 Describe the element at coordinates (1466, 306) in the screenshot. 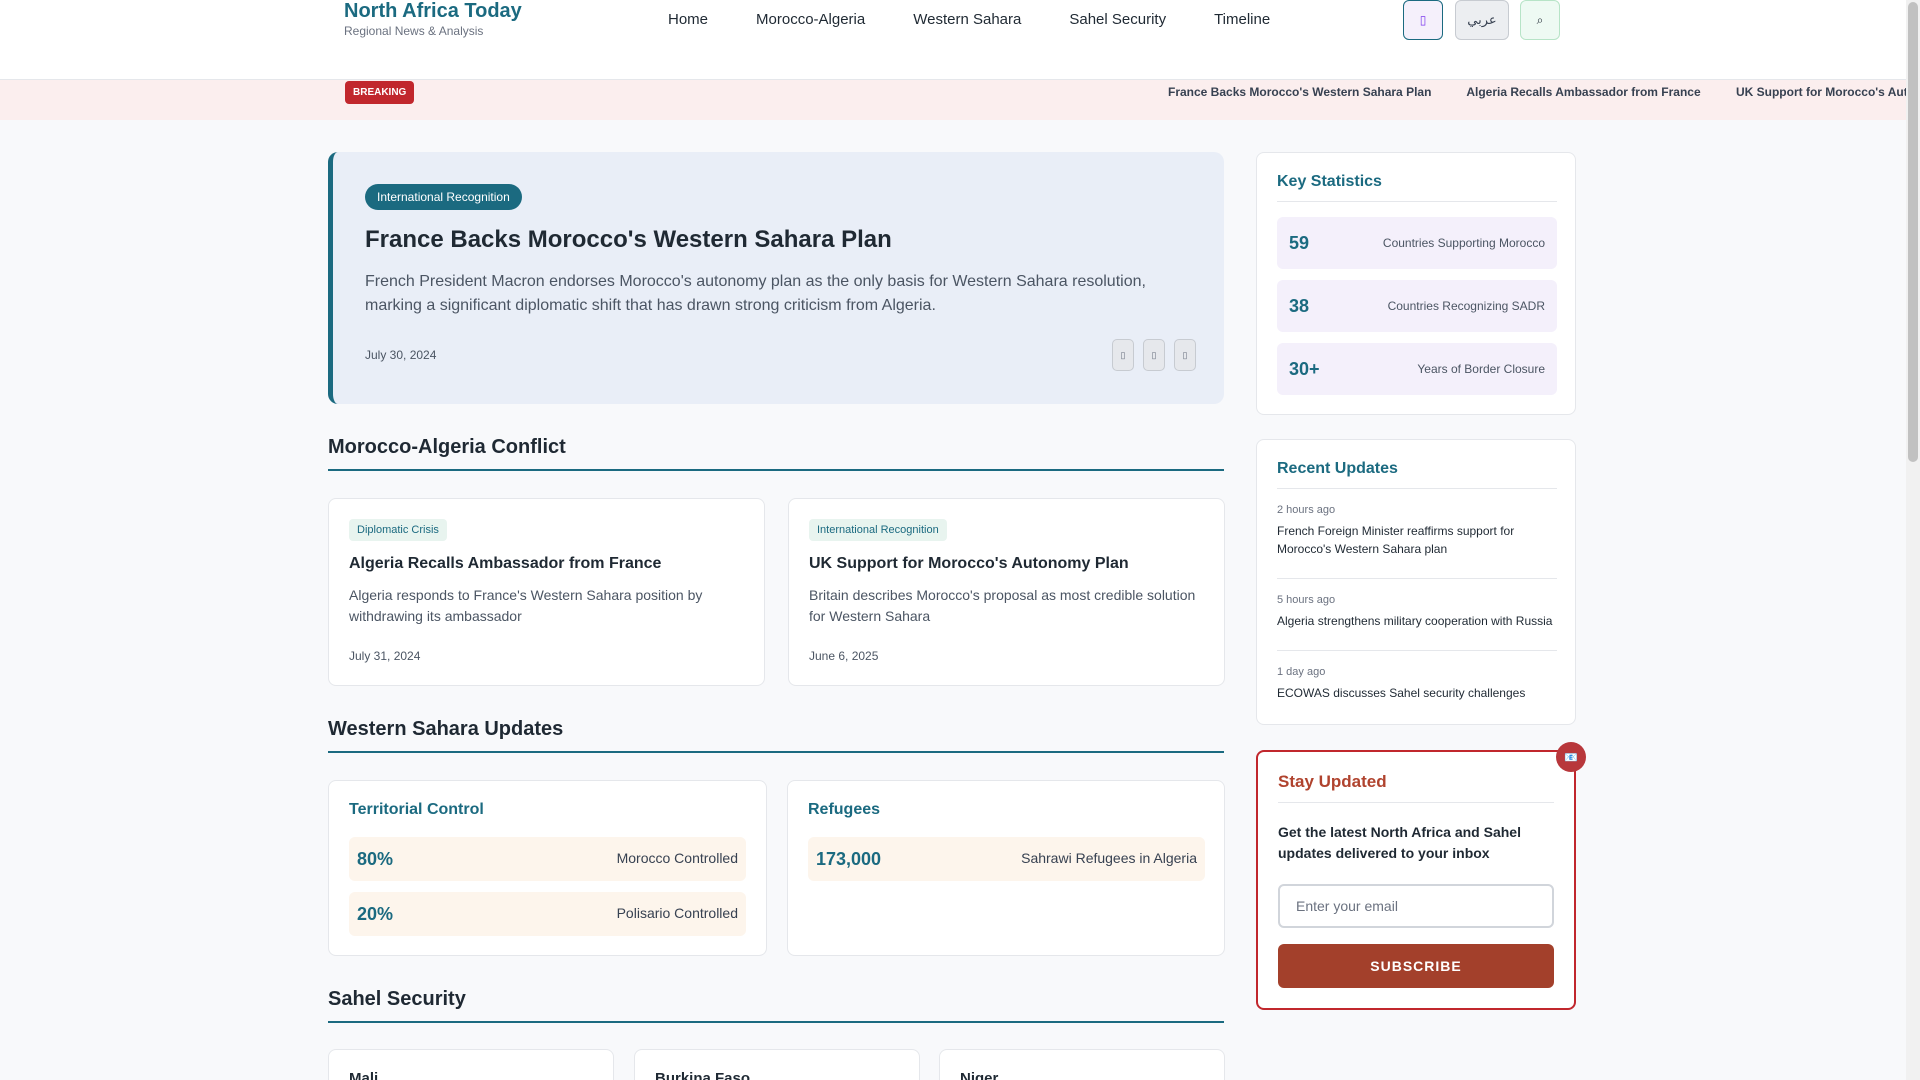

I see `stat-label: Countries Recognizing SADR` at that location.